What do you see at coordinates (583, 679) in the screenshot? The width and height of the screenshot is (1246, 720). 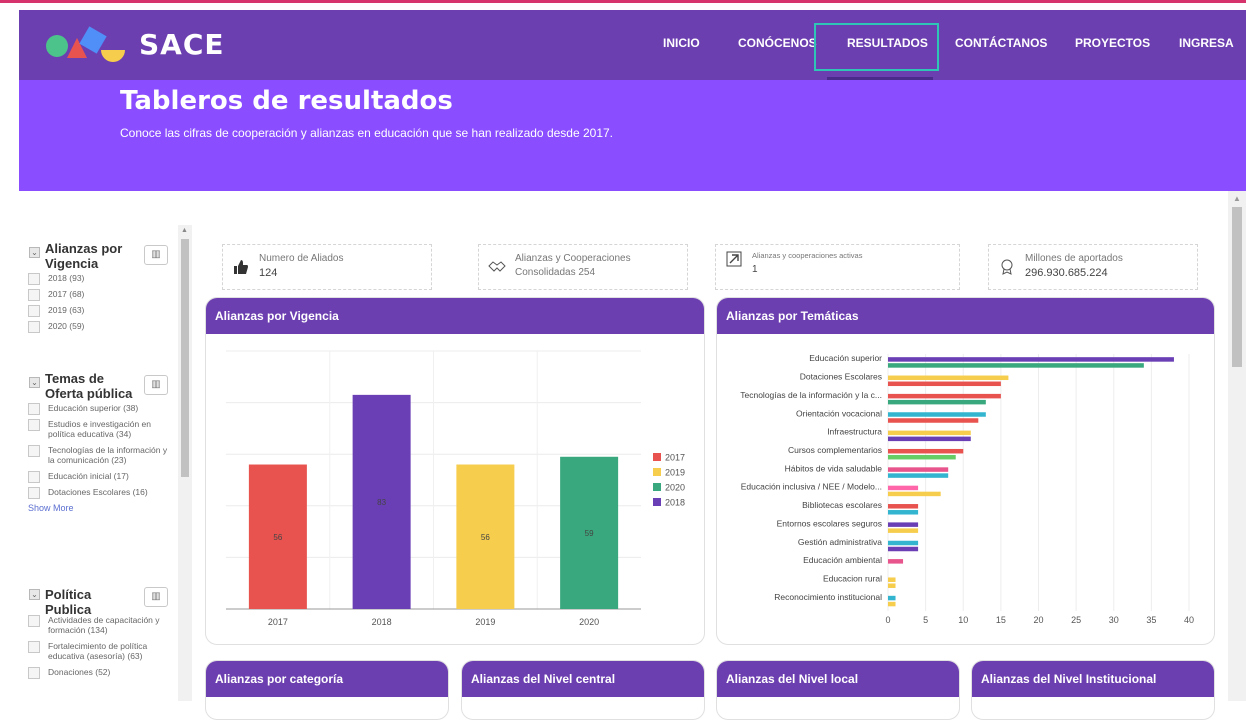 I see `card-title: Alianzas del Nivel central` at bounding box center [583, 679].